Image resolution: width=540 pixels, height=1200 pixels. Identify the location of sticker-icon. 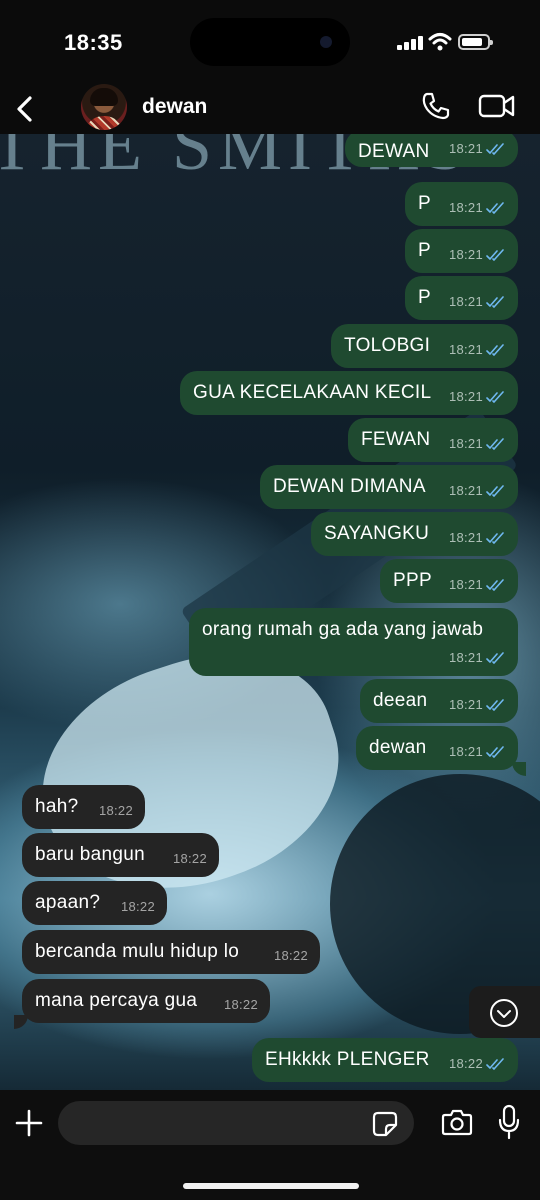
(385, 1124).